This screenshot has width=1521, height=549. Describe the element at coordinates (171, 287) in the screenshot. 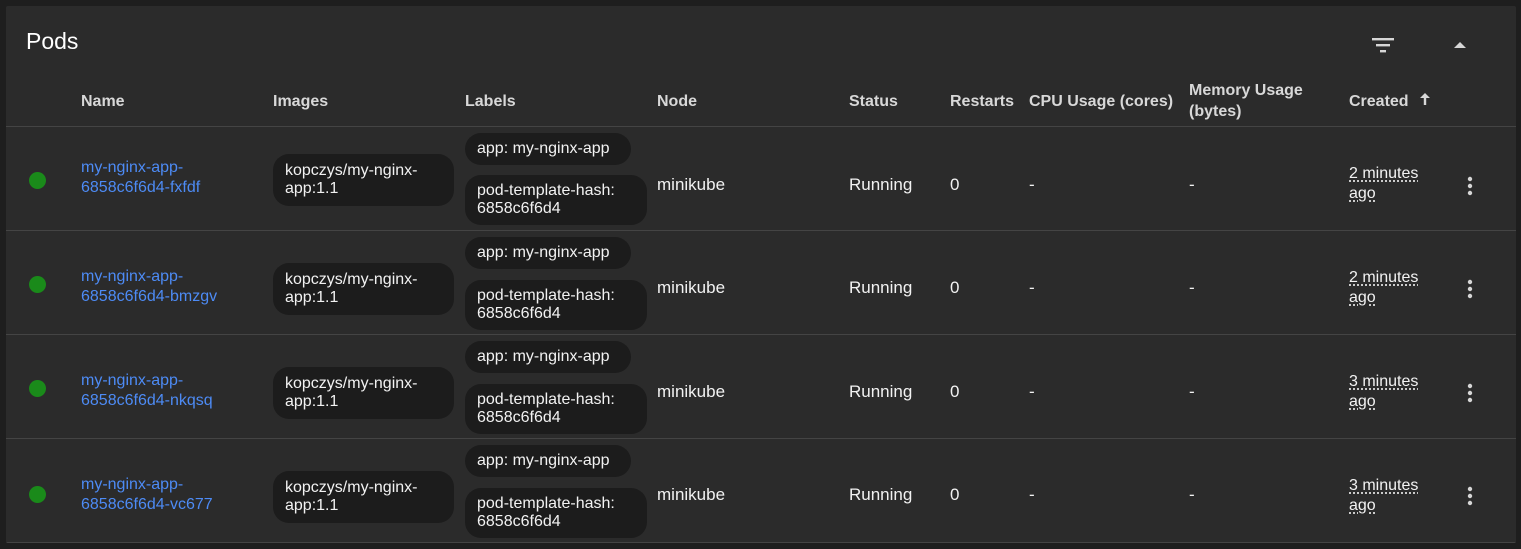

I see `pod-name-link: my-nginx-app-6858c6f6d4-bmzgv` at that location.